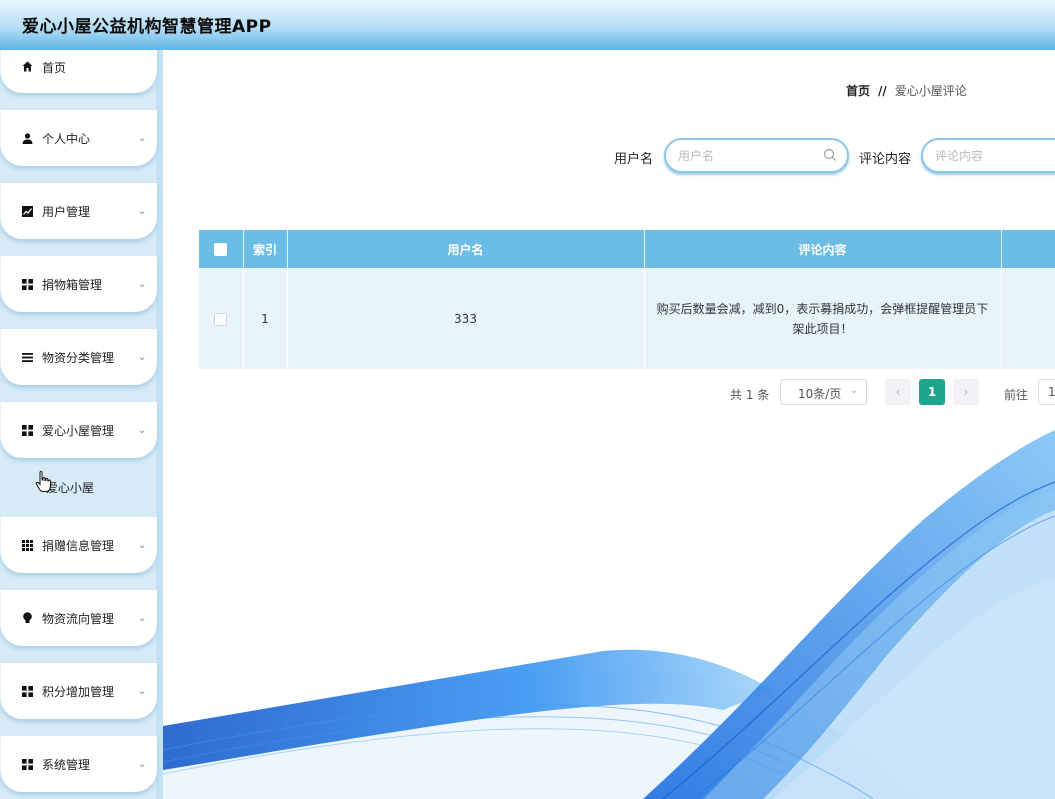 The width and height of the screenshot is (1055, 799). I want to click on sidebar-item-label: 爱心小屋管理, so click(78, 430).